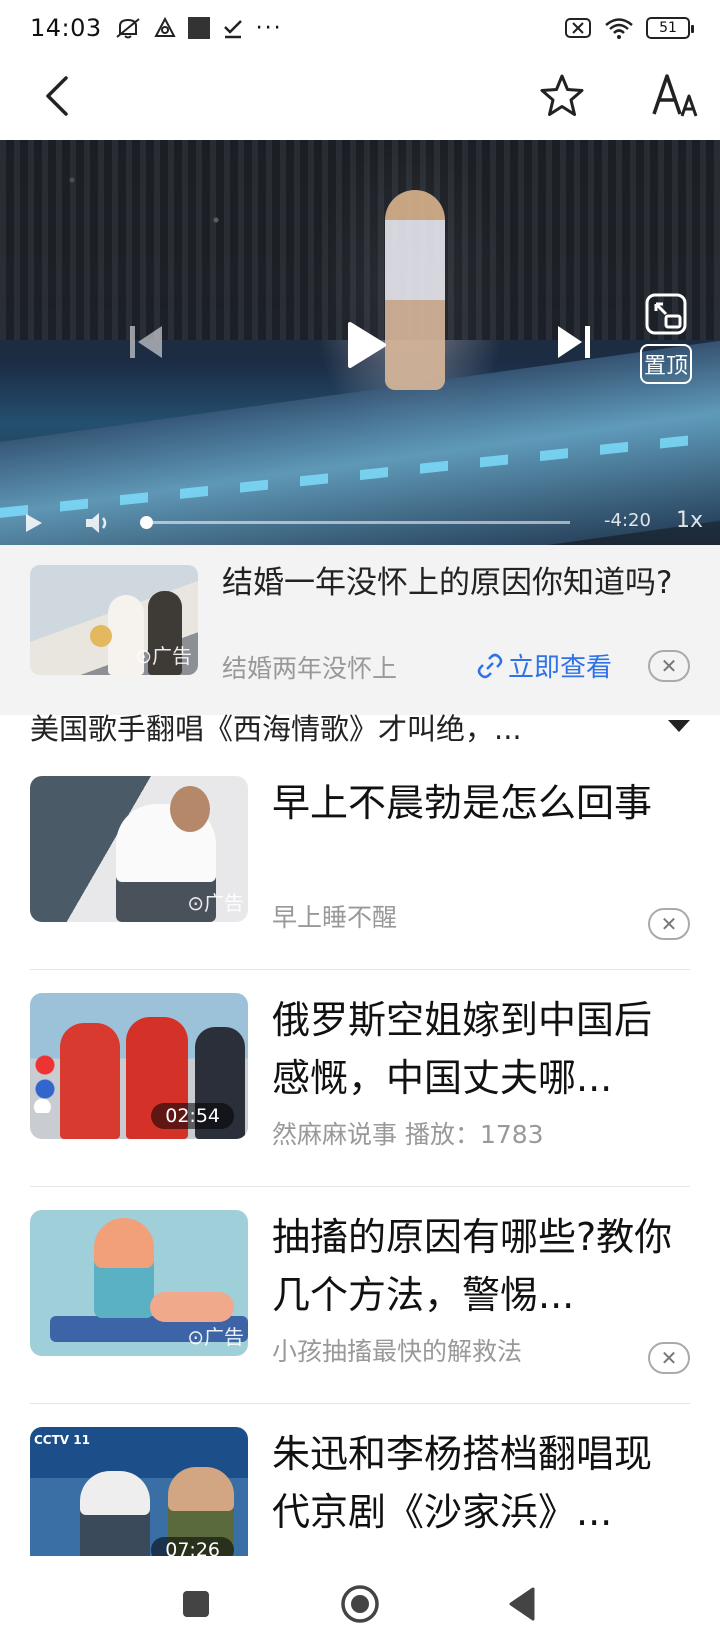  I want to click on favorite-star-icon, so click(562, 96).